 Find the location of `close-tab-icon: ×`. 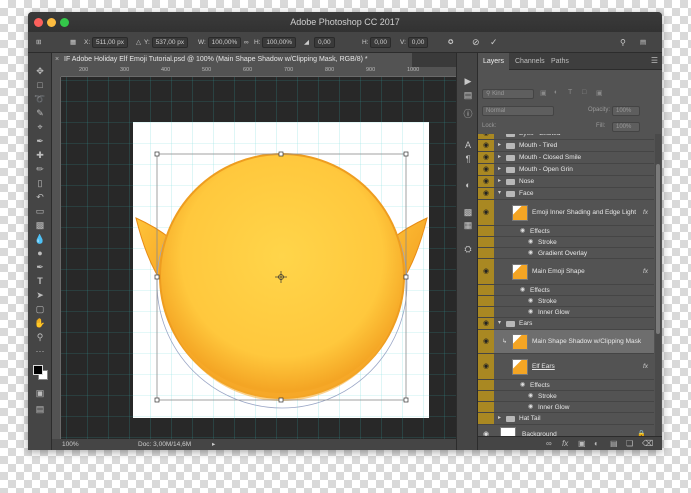

close-tab-icon: × is located at coordinates (57, 60).